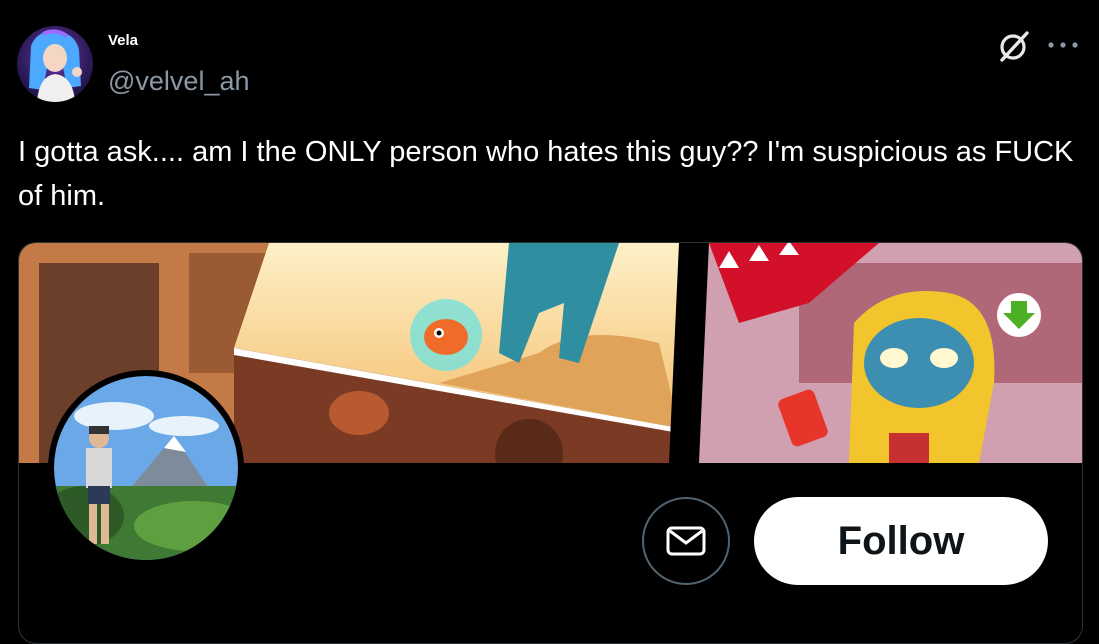  I want to click on author-display-name: Vela, so click(123, 40).